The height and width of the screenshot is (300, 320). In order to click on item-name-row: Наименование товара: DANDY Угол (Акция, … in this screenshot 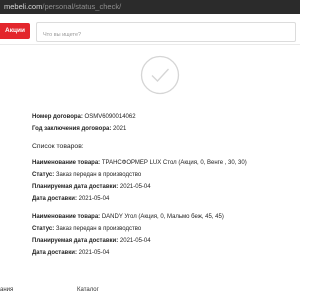, I will do `click(128, 217)`.